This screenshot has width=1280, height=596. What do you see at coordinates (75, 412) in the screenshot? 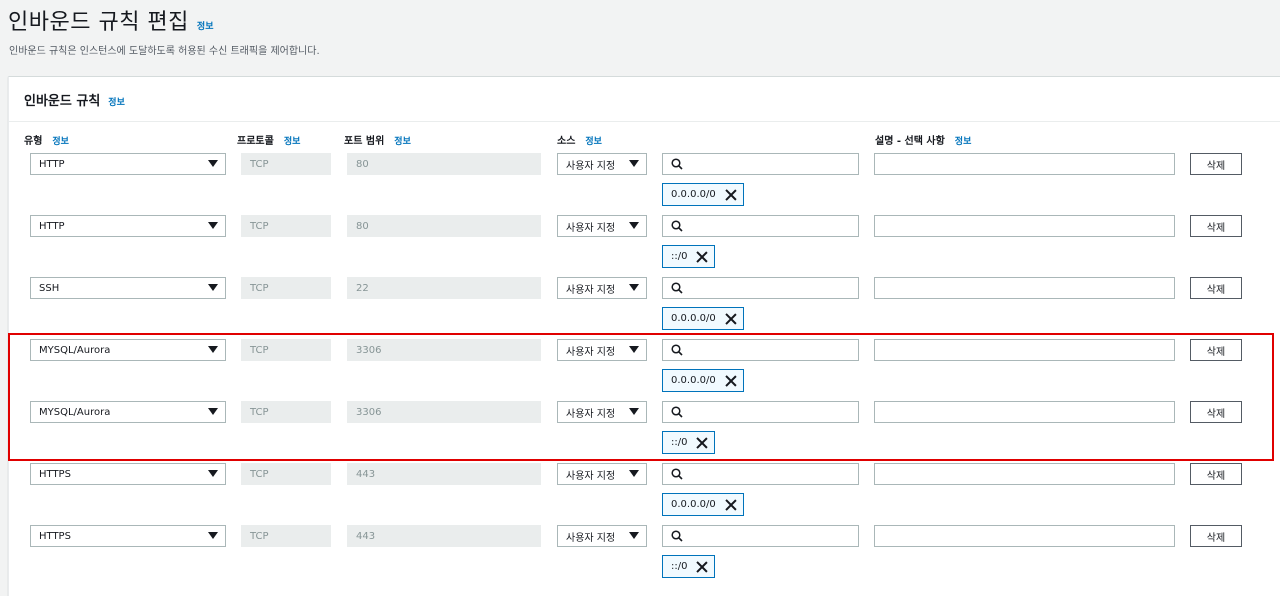
I see `type-value: MYSQL/Aurora` at bounding box center [75, 412].